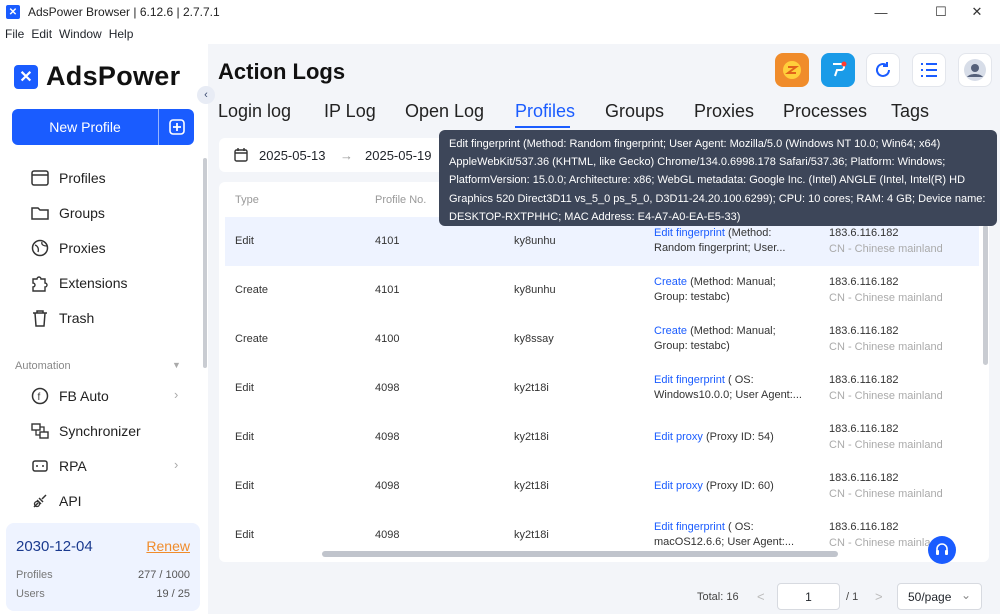 This screenshot has width=1000, height=614. I want to click on tab-profiles: Profiles, so click(545, 111).